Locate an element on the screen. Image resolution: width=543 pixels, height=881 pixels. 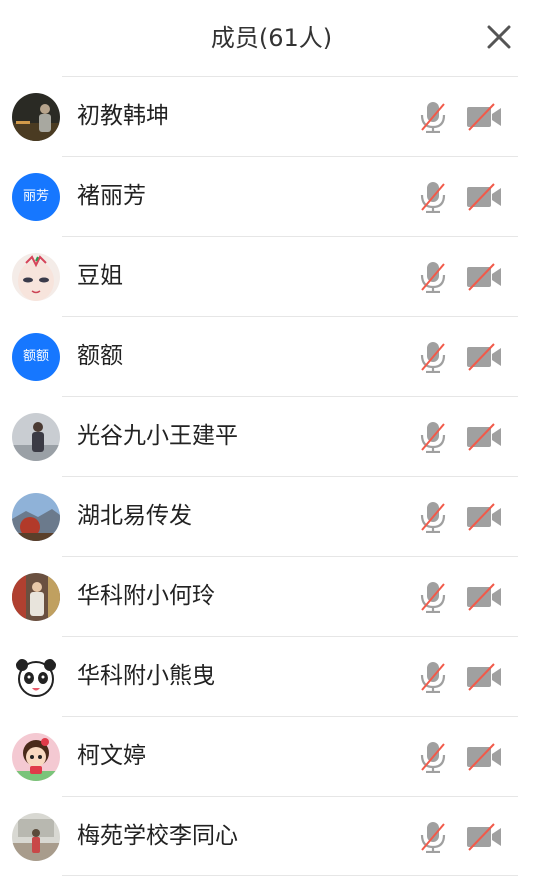
member-name: 华科附小熊曳 is located at coordinates (146, 676).